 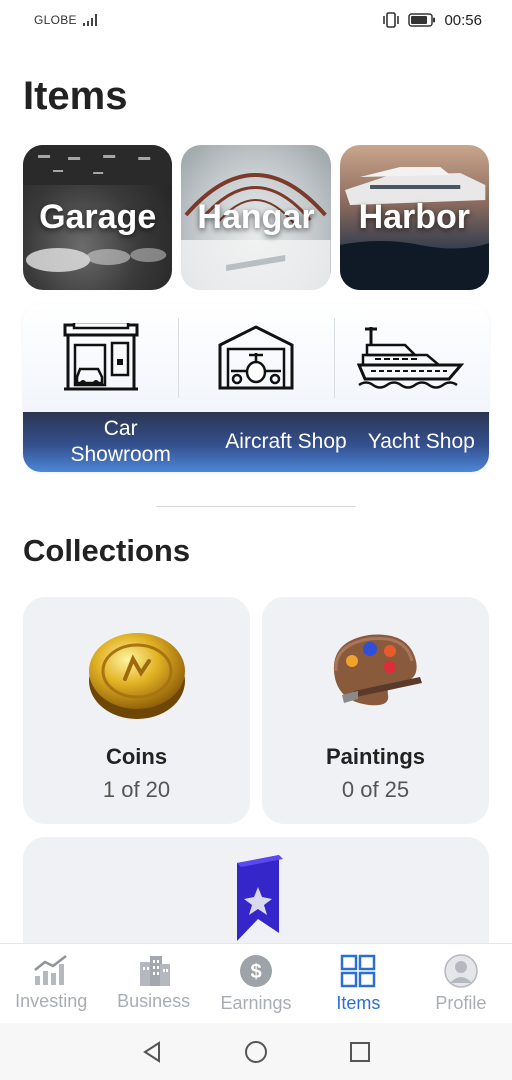 I want to click on building-icon, so click(x=154, y=971).